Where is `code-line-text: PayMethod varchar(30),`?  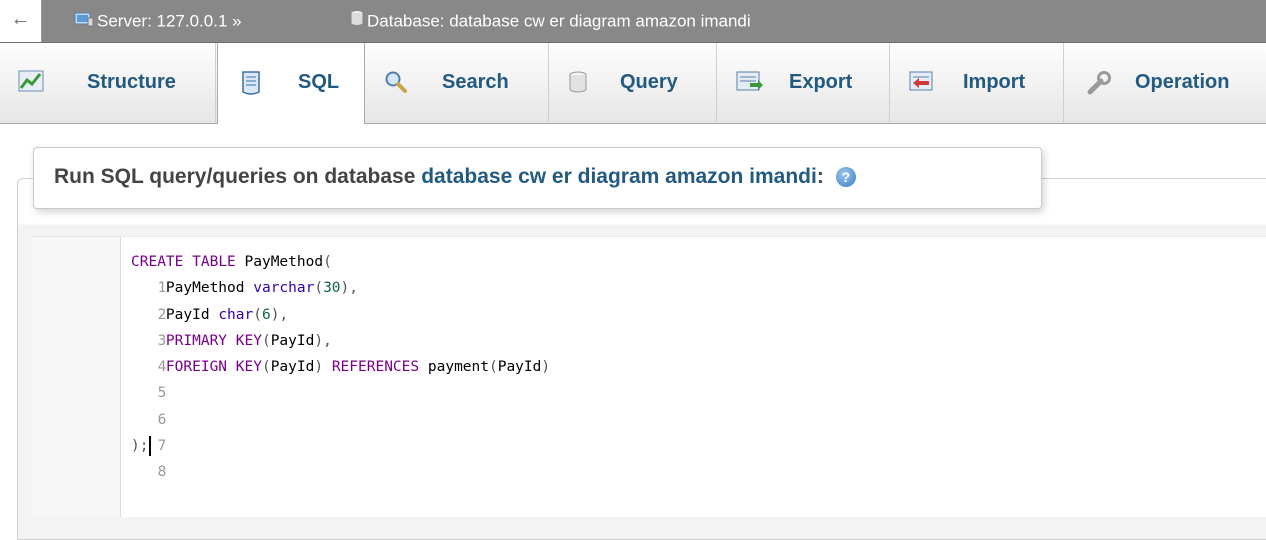
code-line-text: PayMethod varchar(30), is located at coordinates (262, 288).